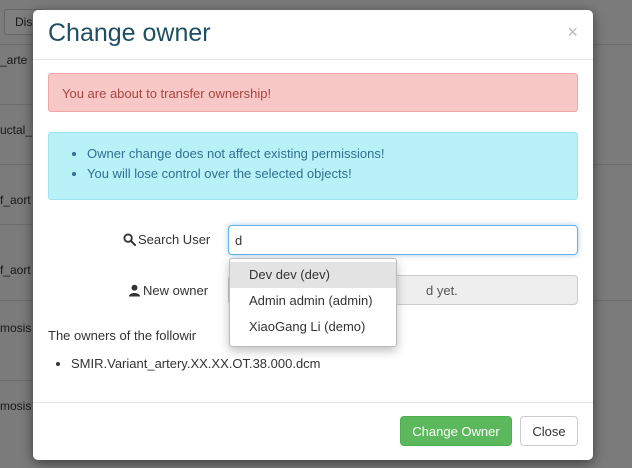  Describe the element at coordinates (442, 290) in the screenshot. I see `new-owner-placeholder: d yet.` at that location.